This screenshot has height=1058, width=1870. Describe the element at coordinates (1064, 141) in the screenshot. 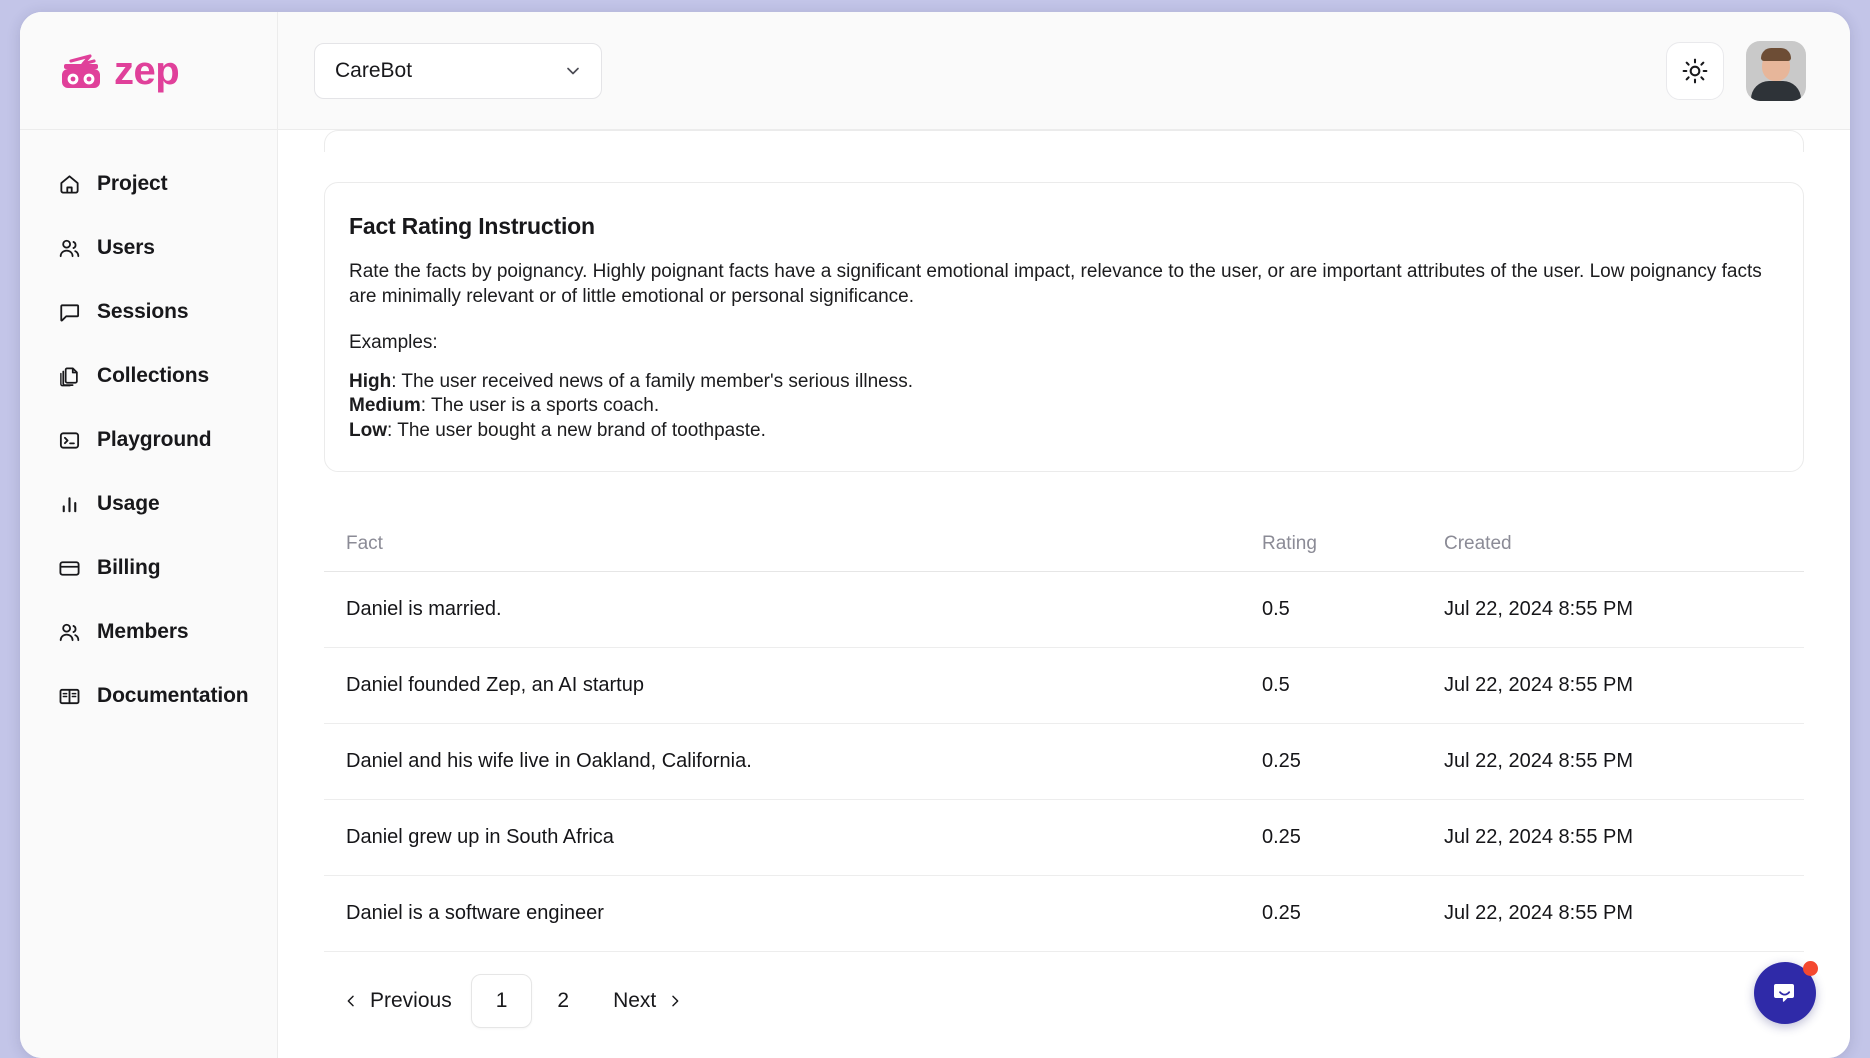

I see `previous-card-partial` at that location.